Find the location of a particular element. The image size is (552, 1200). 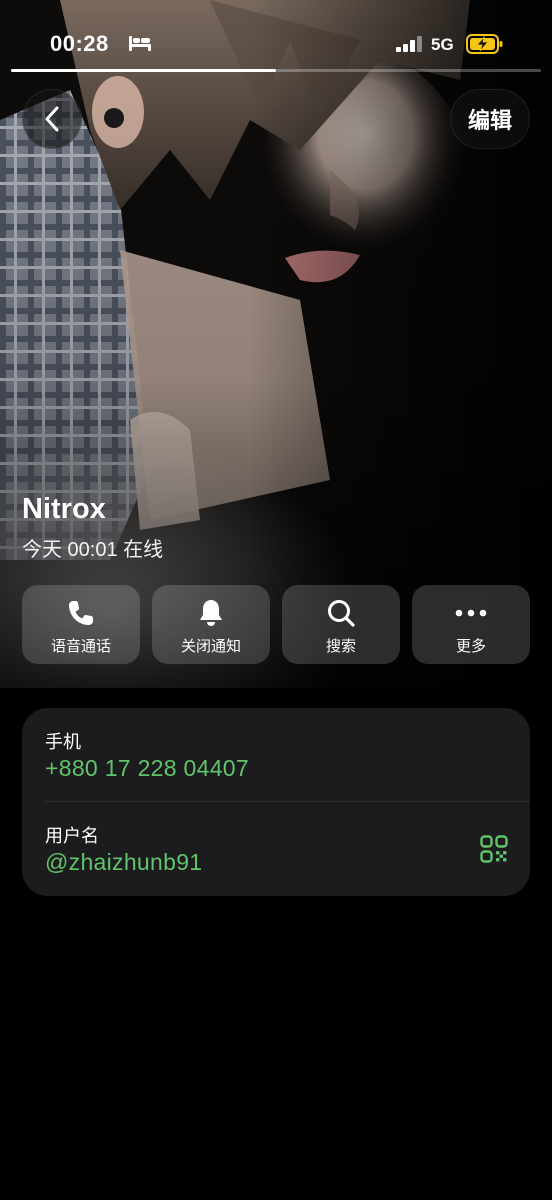

chevron-left-icon is located at coordinates (52, 119).